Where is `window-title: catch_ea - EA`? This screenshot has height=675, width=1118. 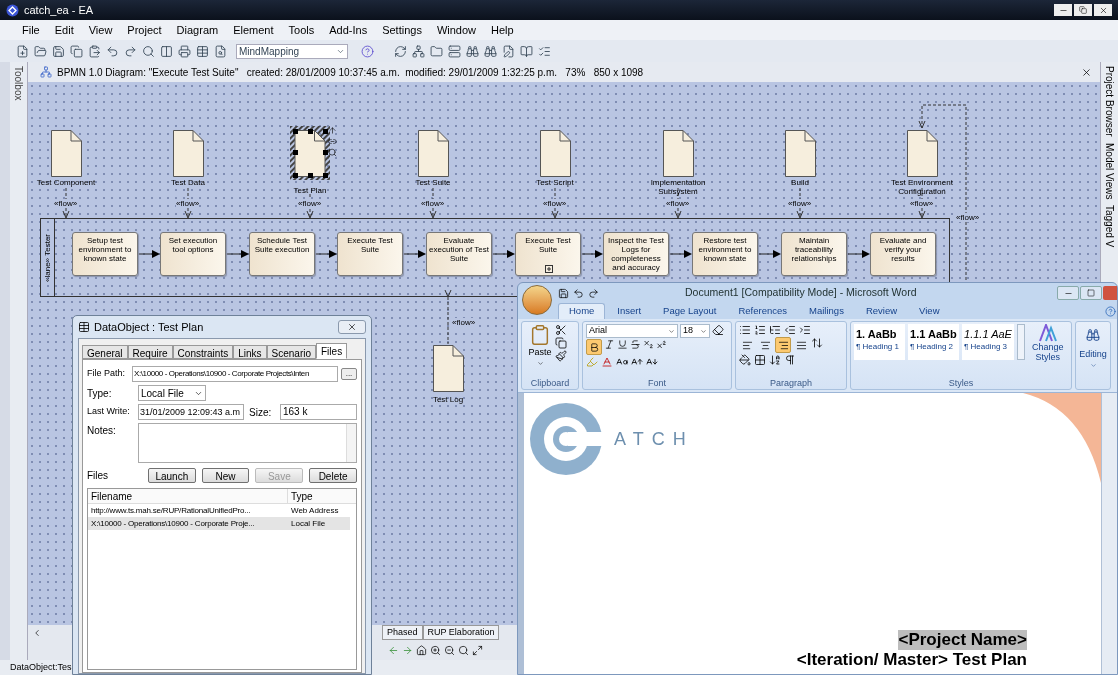
window-title: catch_ea - EA is located at coordinates (59, 10).